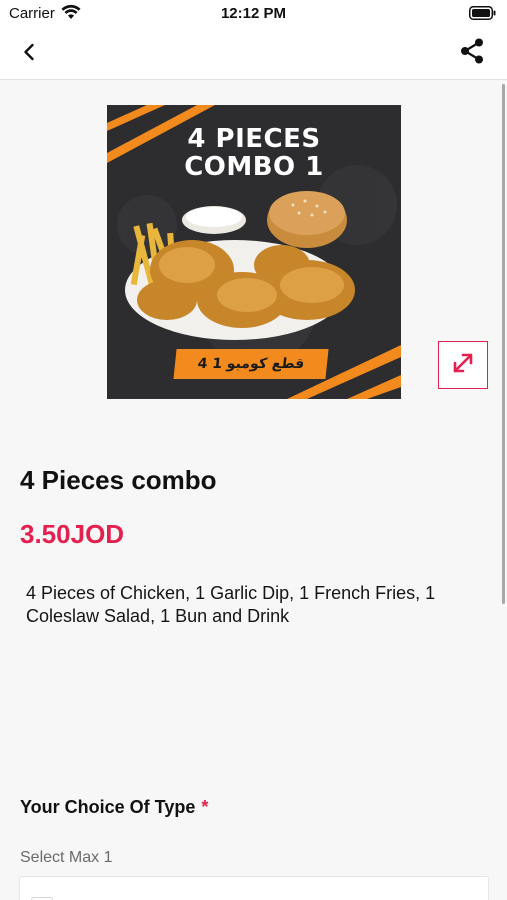  What do you see at coordinates (108, 807) in the screenshot?
I see `choice-title-text: Your Choice Of Type` at bounding box center [108, 807].